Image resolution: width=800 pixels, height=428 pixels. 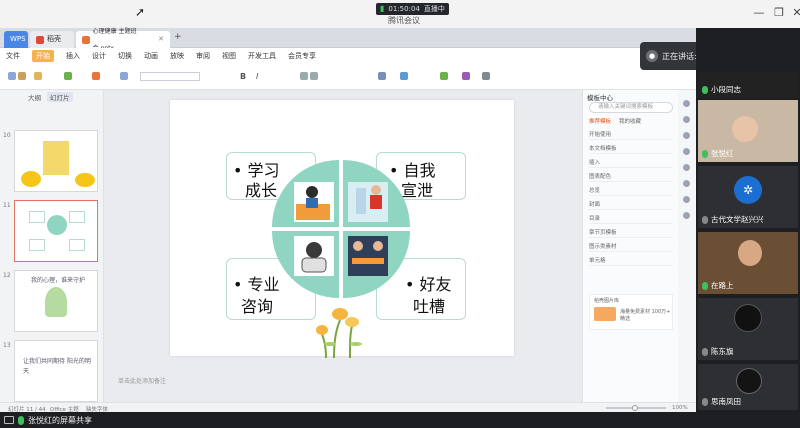 I want to click on format-painter-button, so click(x=38, y=76).